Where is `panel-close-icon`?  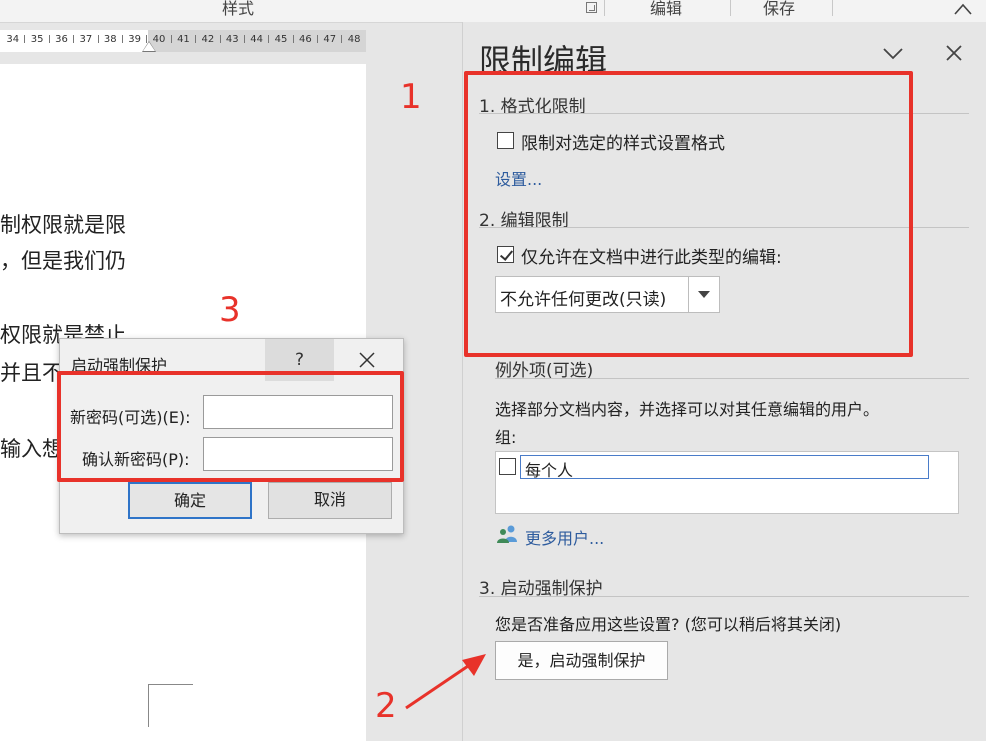 panel-close-icon is located at coordinates (954, 53).